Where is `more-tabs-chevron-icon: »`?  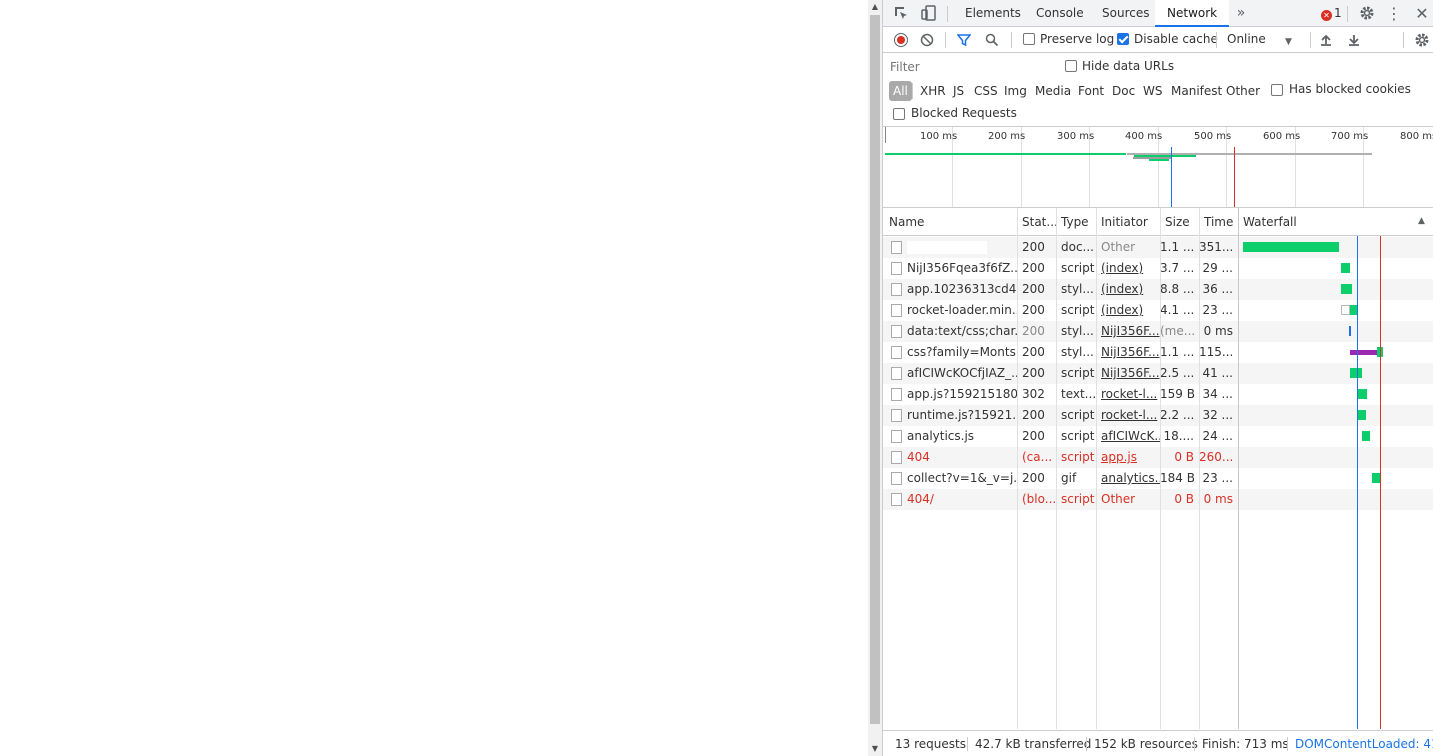 more-tabs-chevron-icon: » is located at coordinates (1241, 13).